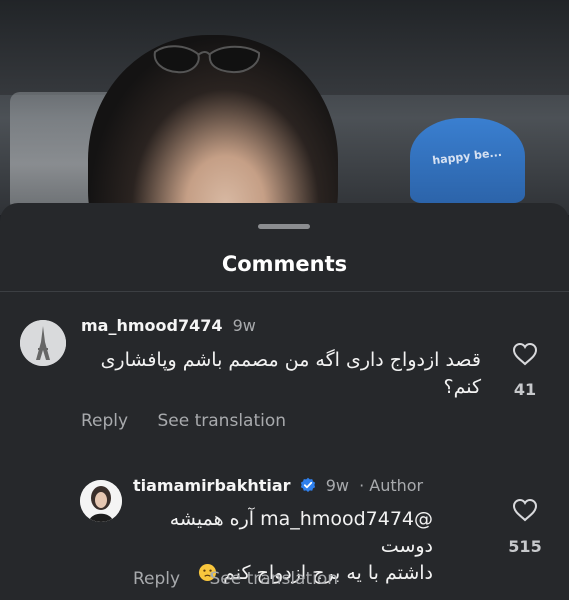 The height and width of the screenshot is (600, 569). I want to click on comment-header: tiamamirbakhtiar 9w · Author, so click(278, 485).